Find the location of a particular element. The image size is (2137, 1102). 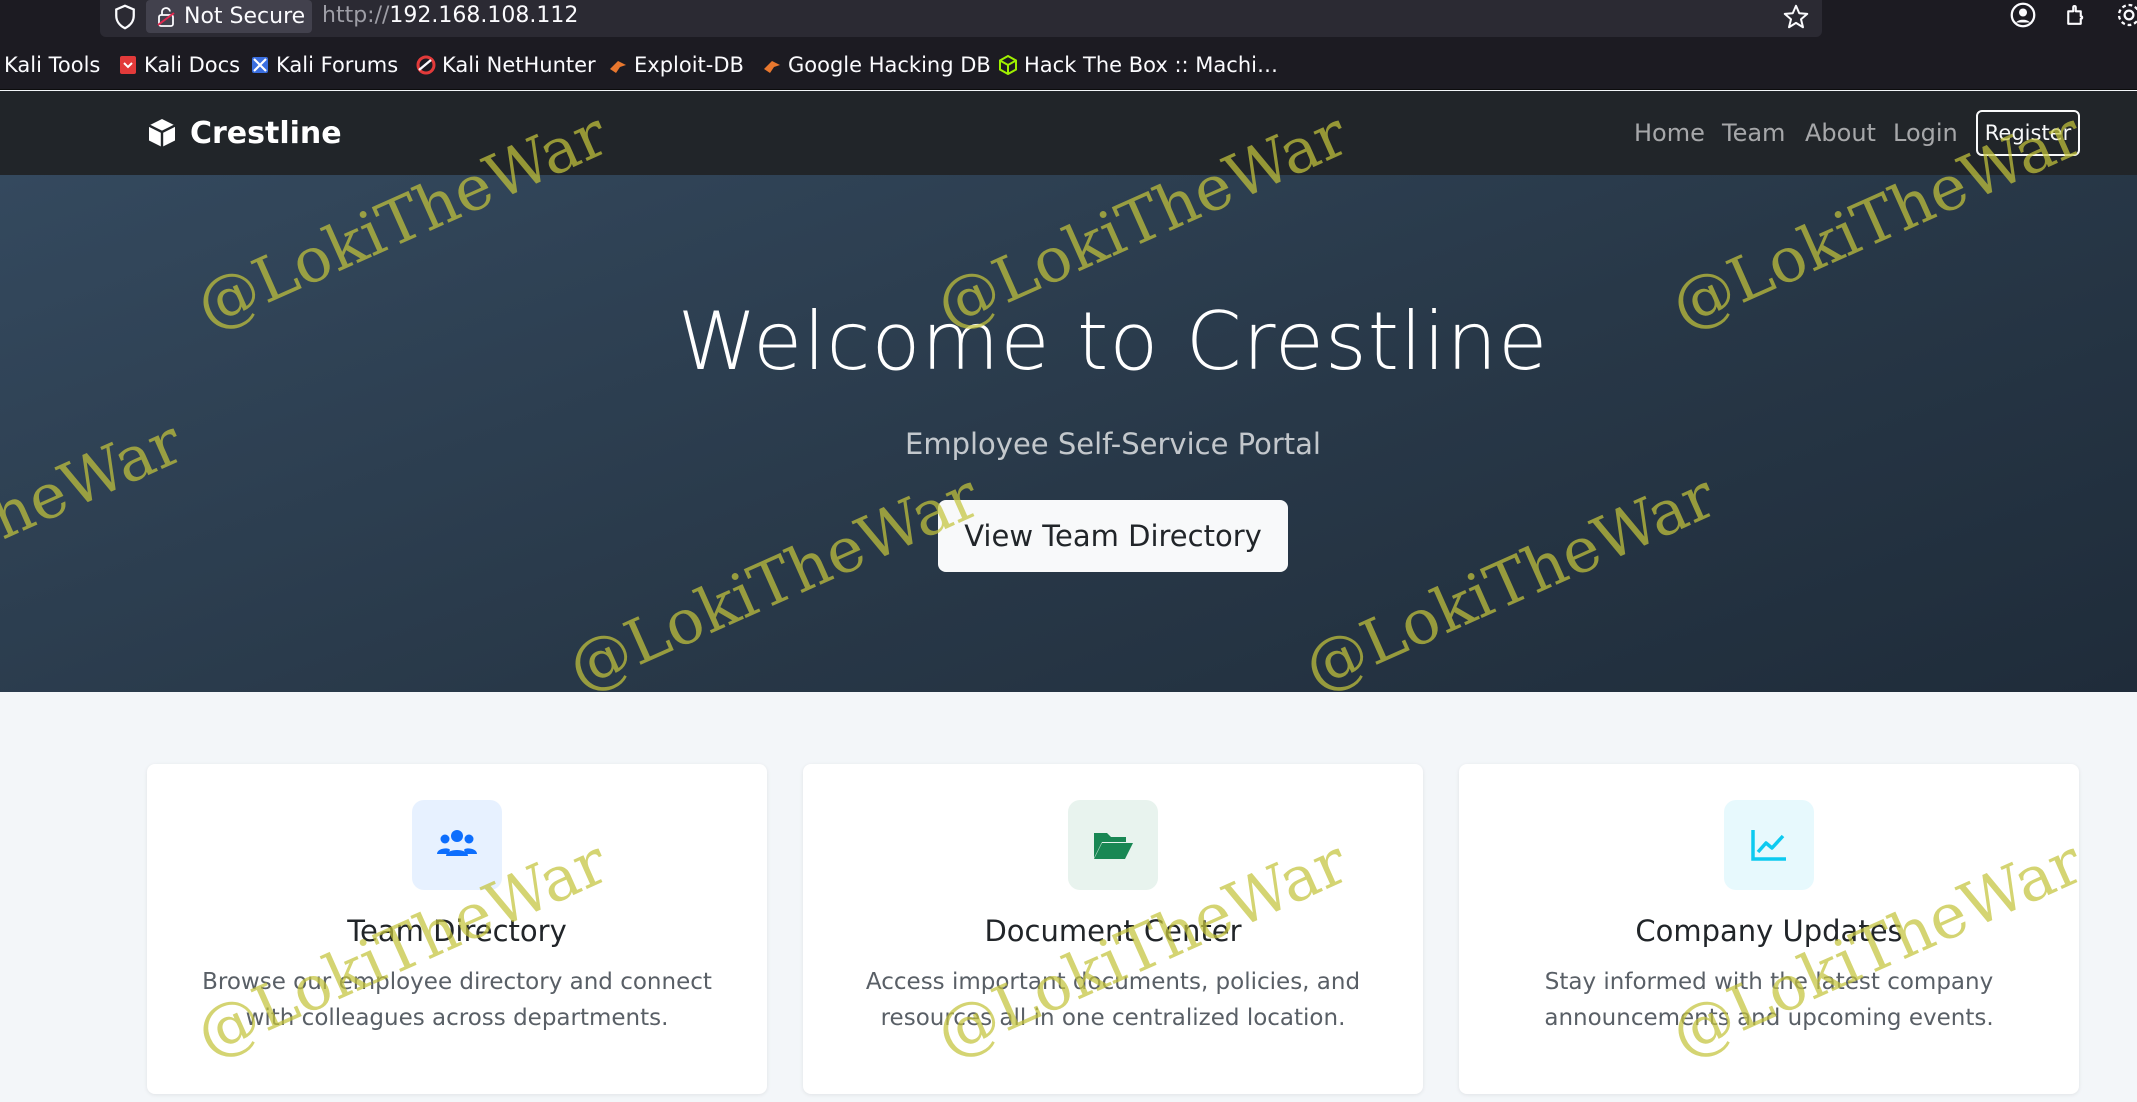

bookmark-label: Kali Docs is located at coordinates (192, 65).